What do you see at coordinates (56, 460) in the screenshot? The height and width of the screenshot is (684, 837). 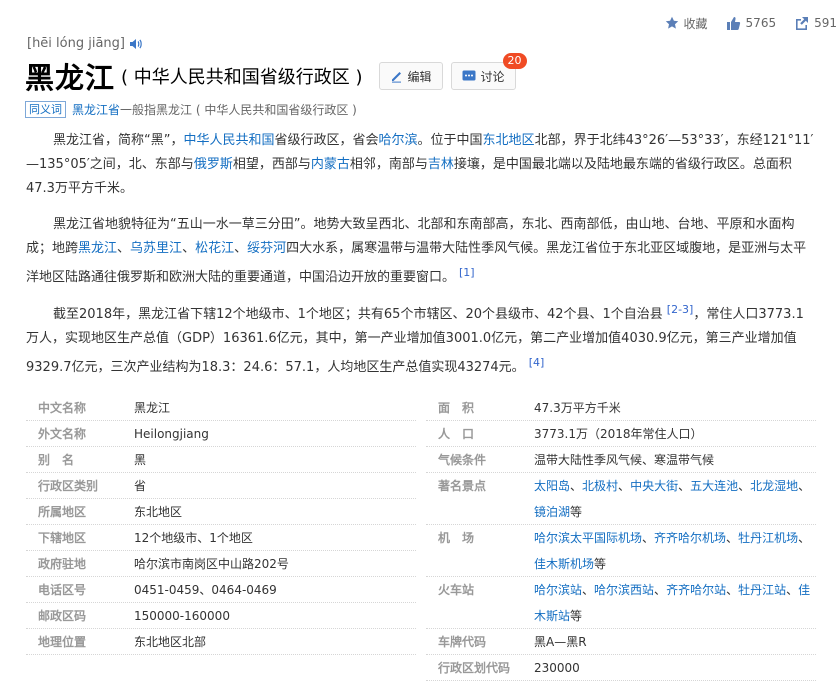 I see `info-key: 别 名` at bounding box center [56, 460].